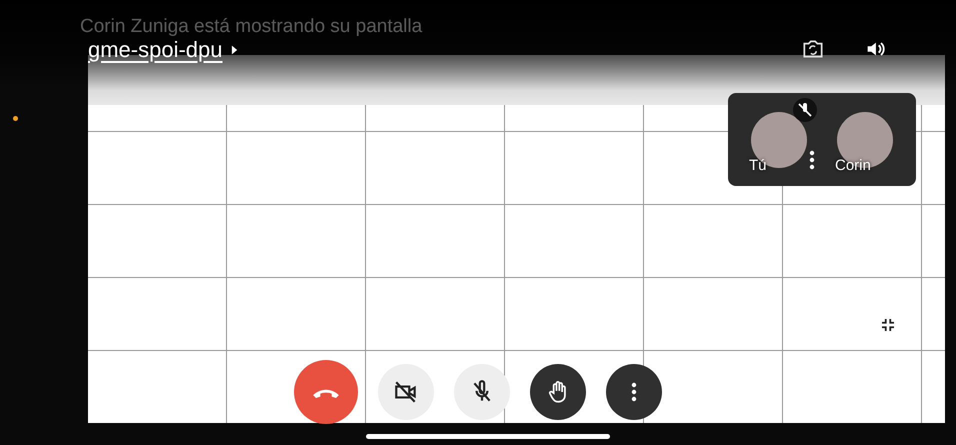 This screenshot has height=445, width=956. What do you see at coordinates (234, 50) in the screenshot?
I see `chevron-icon` at bounding box center [234, 50].